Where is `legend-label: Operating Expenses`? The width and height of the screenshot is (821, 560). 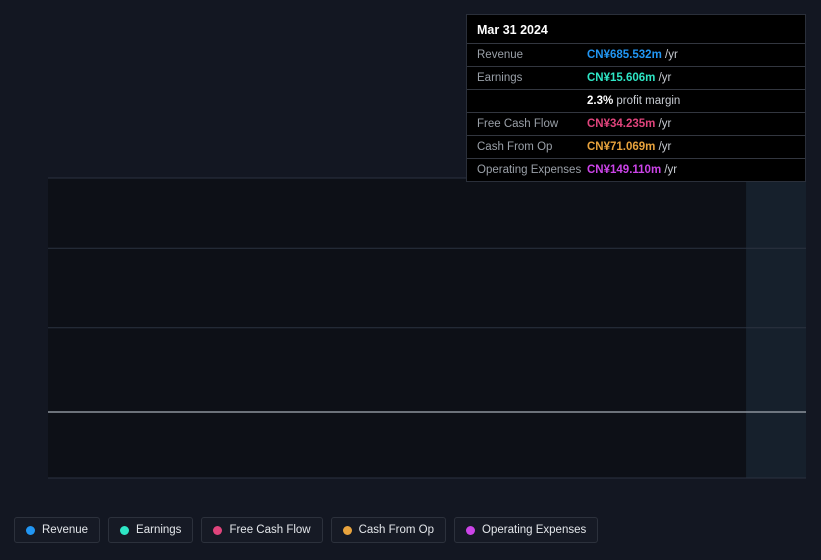
legend-label: Operating Expenses is located at coordinates (534, 530).